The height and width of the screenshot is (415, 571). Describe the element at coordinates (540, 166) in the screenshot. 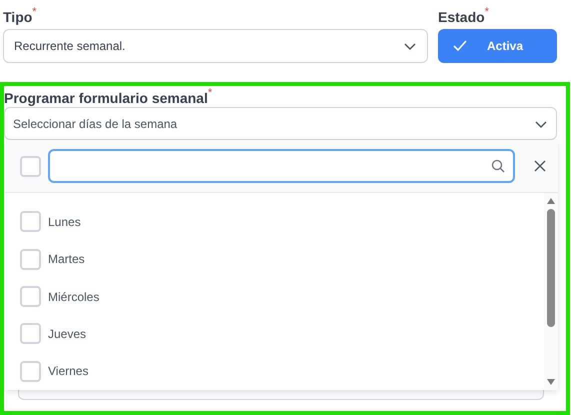

I see `close-icon` at that location.